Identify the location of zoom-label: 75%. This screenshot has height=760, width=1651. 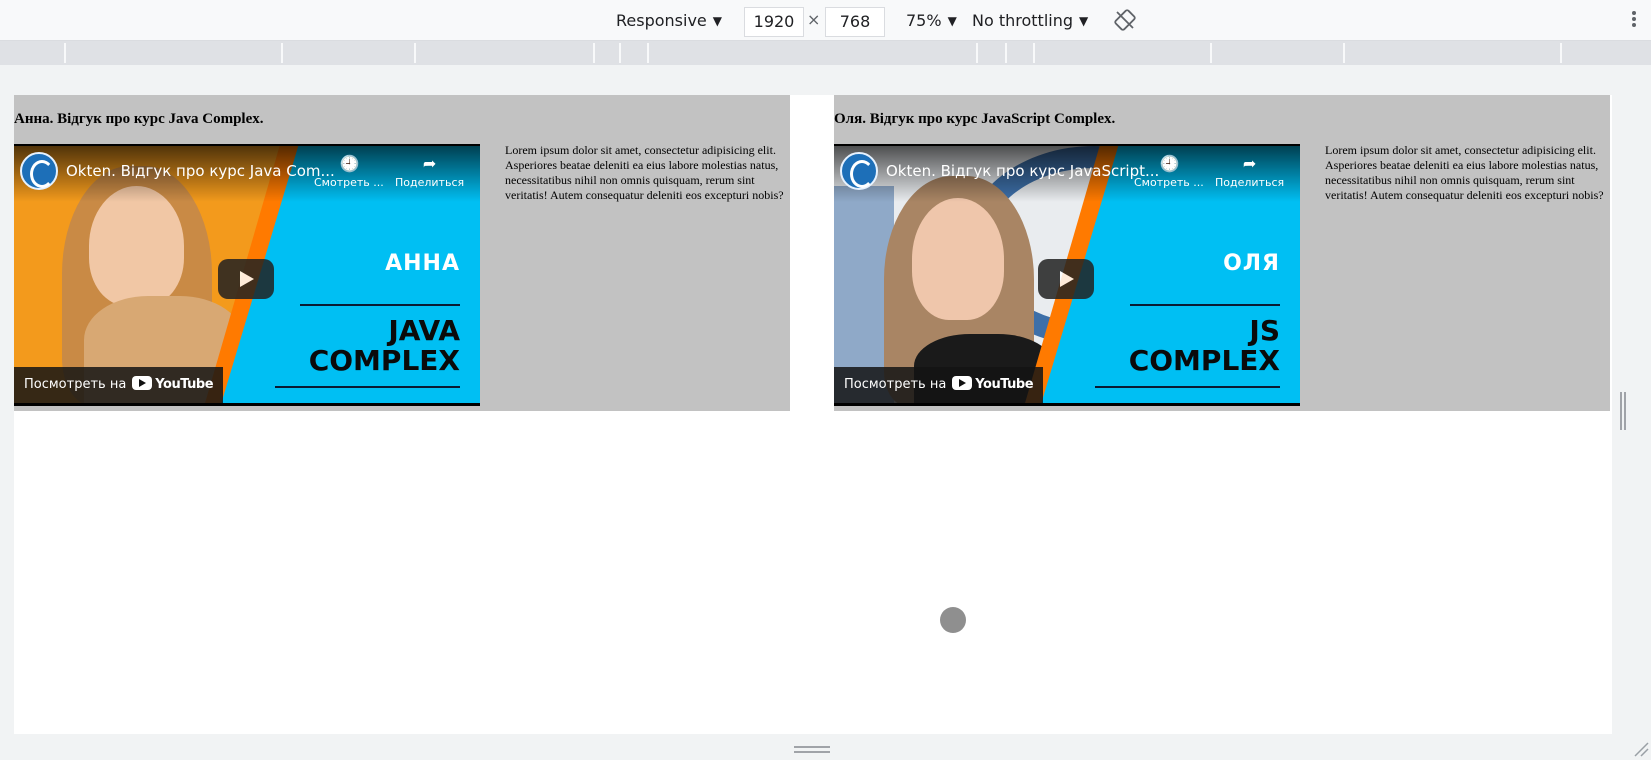
(924, 20).